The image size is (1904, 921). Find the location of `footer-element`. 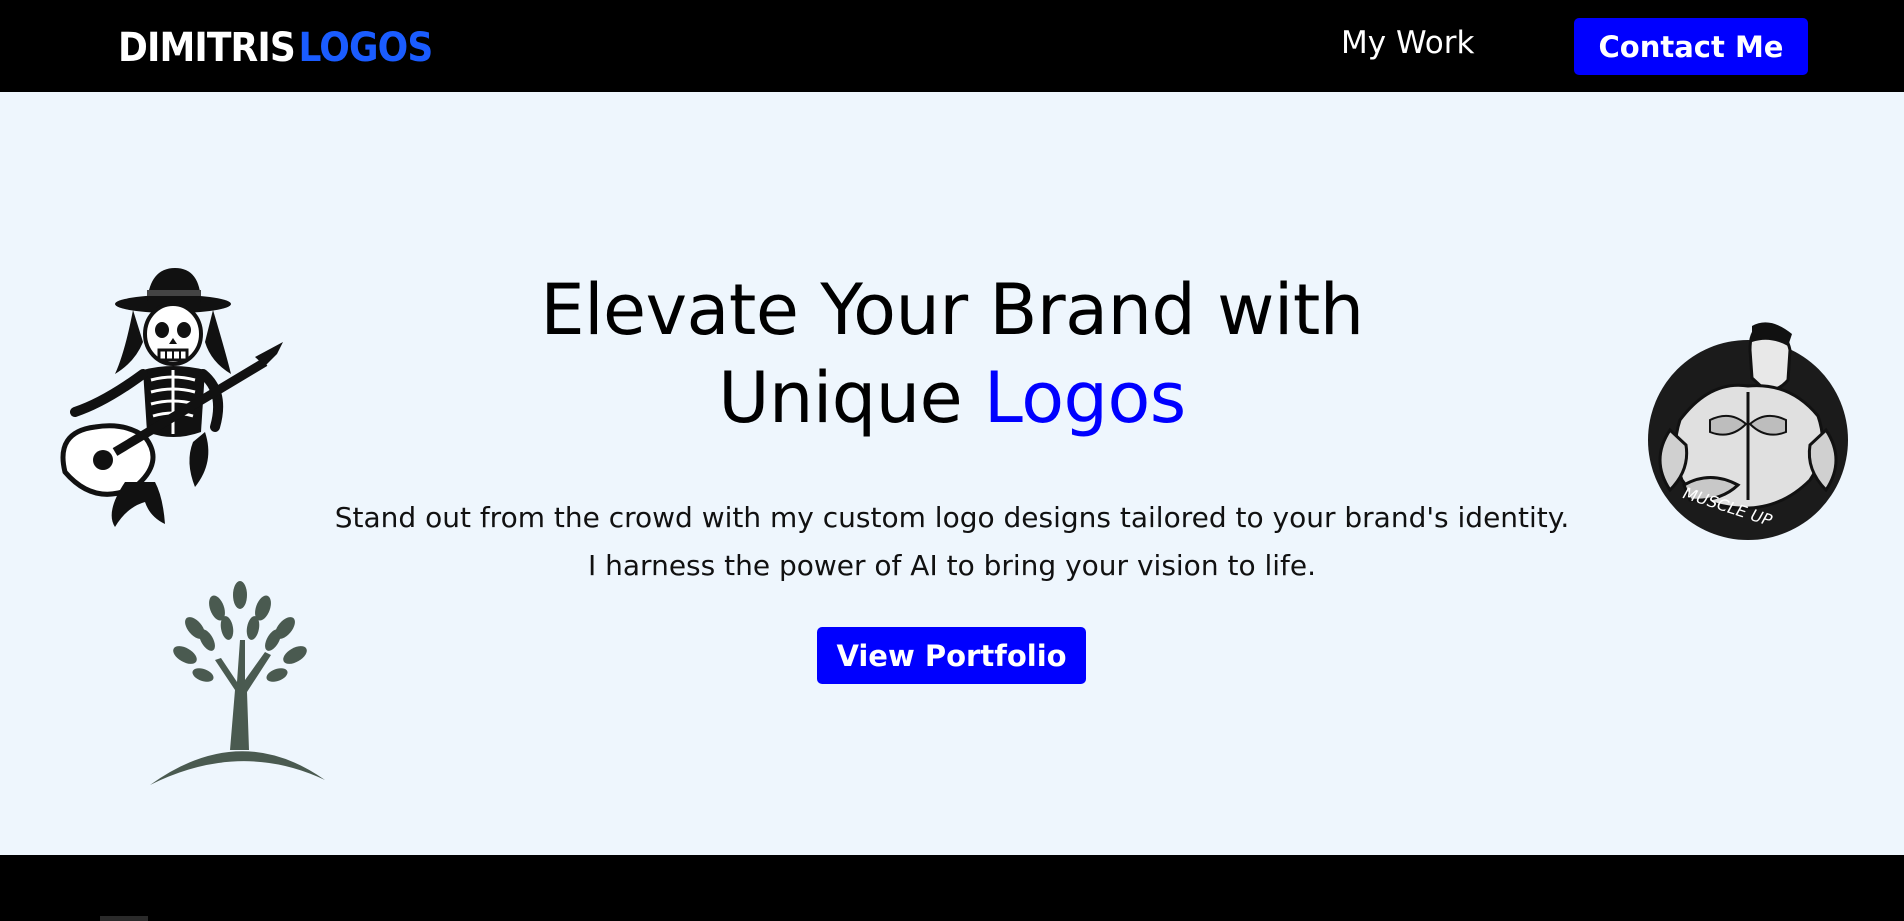

footer-element is located at coordinates (124, 918).